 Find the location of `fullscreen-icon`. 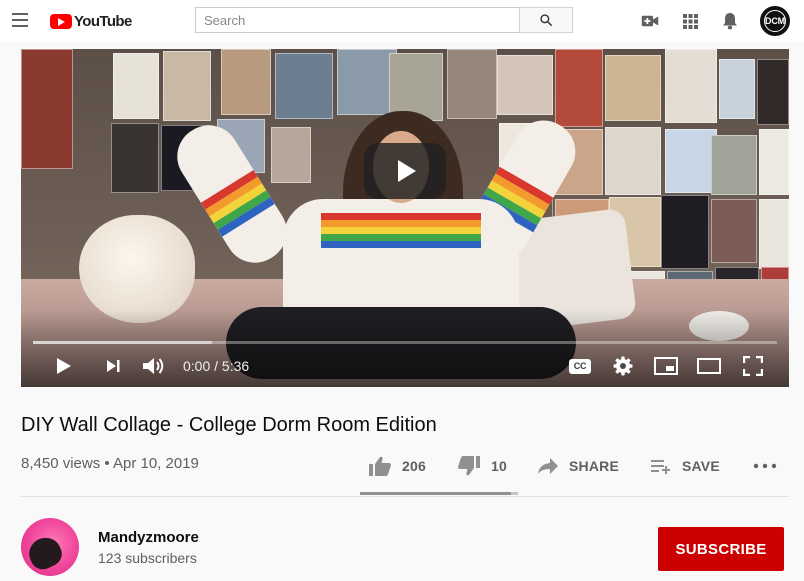

fullscreen-icon is located at coordinates (753, 366).